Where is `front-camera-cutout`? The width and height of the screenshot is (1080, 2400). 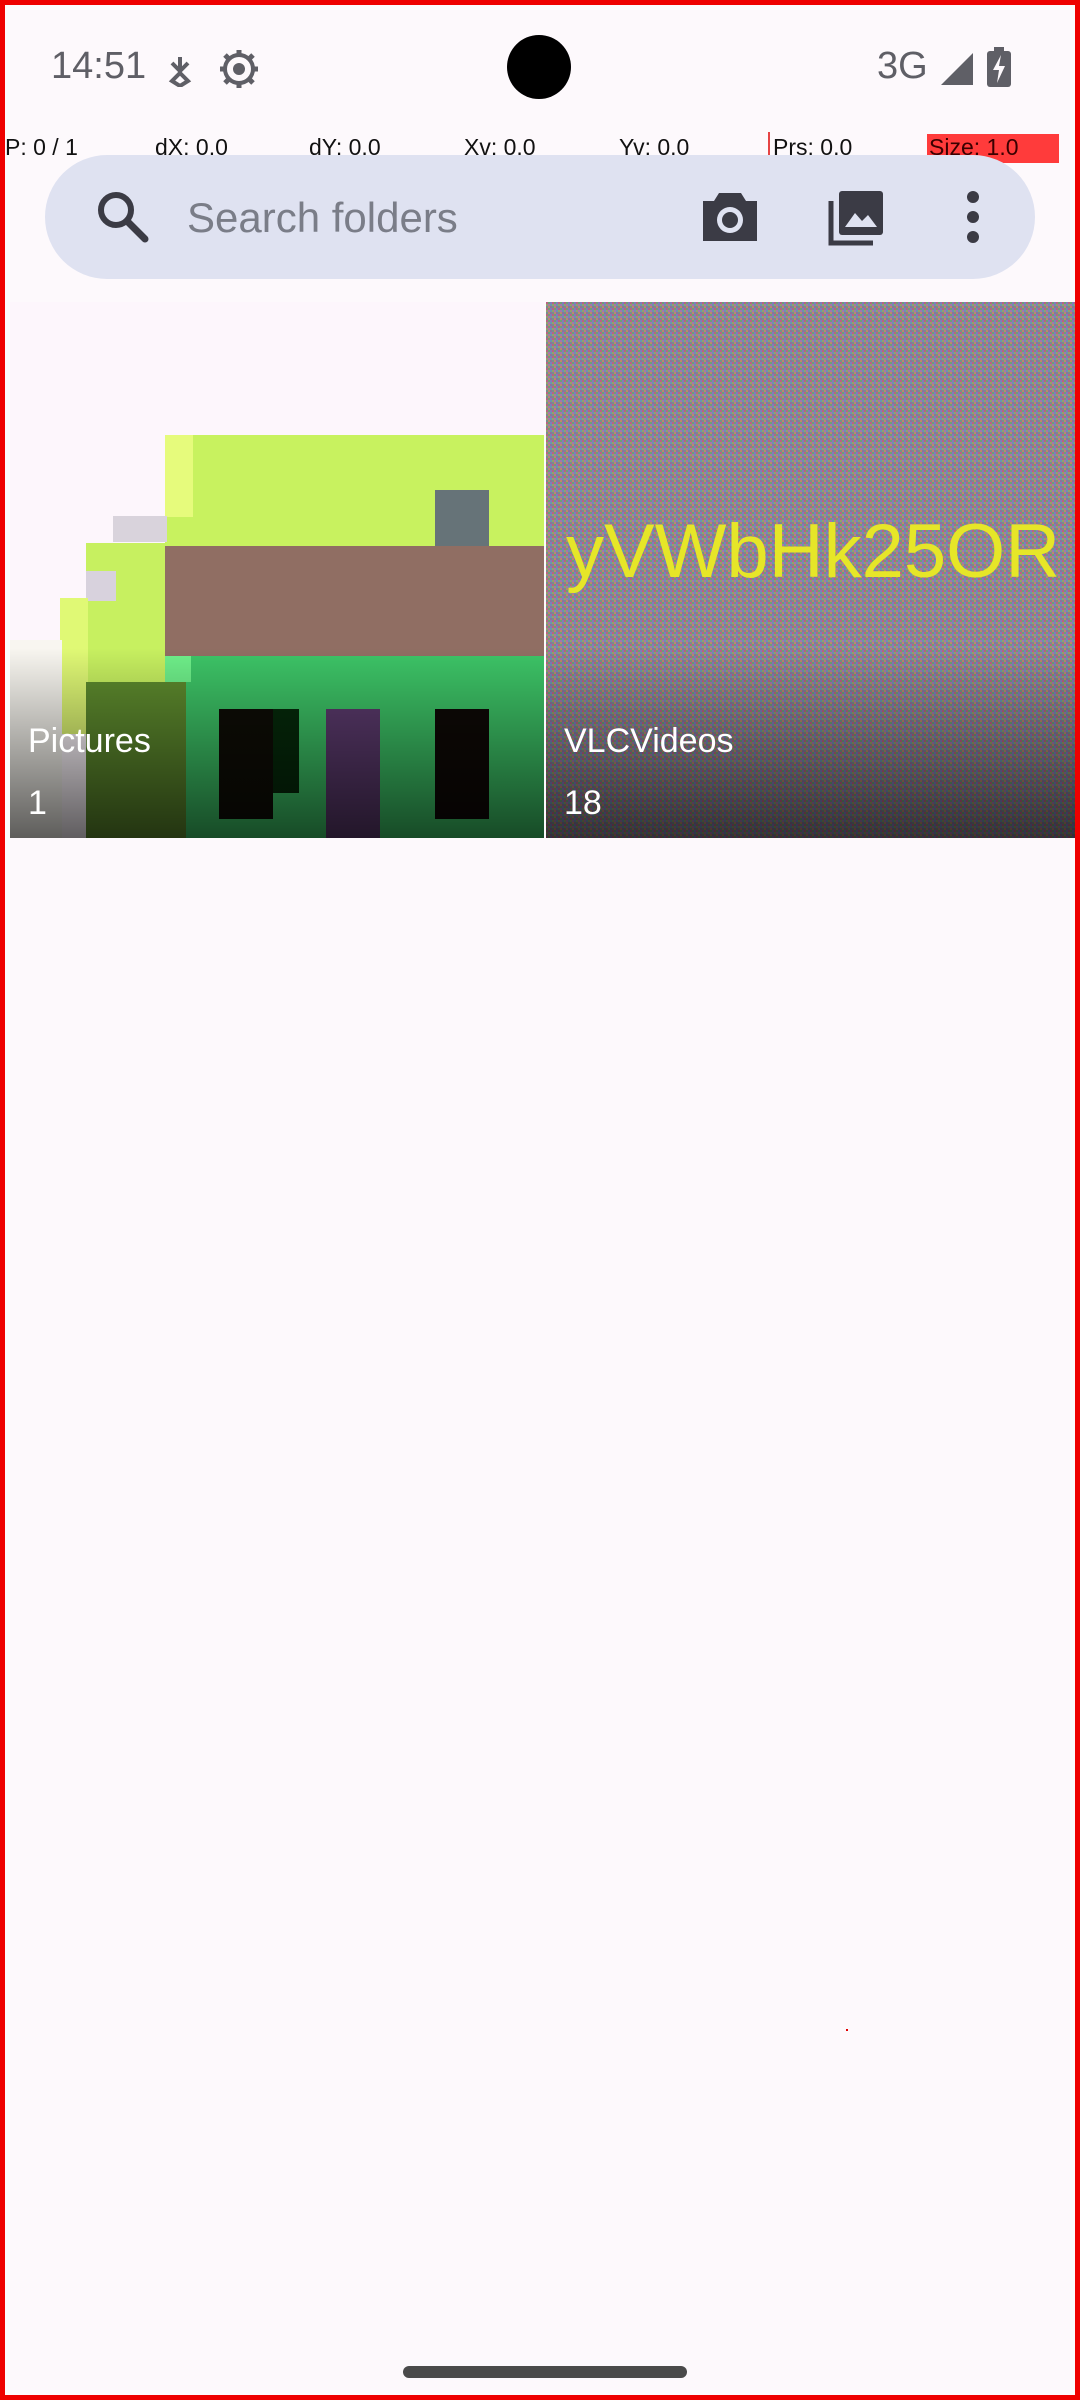 front-camera-cutout is located at coordinates (539, 67).